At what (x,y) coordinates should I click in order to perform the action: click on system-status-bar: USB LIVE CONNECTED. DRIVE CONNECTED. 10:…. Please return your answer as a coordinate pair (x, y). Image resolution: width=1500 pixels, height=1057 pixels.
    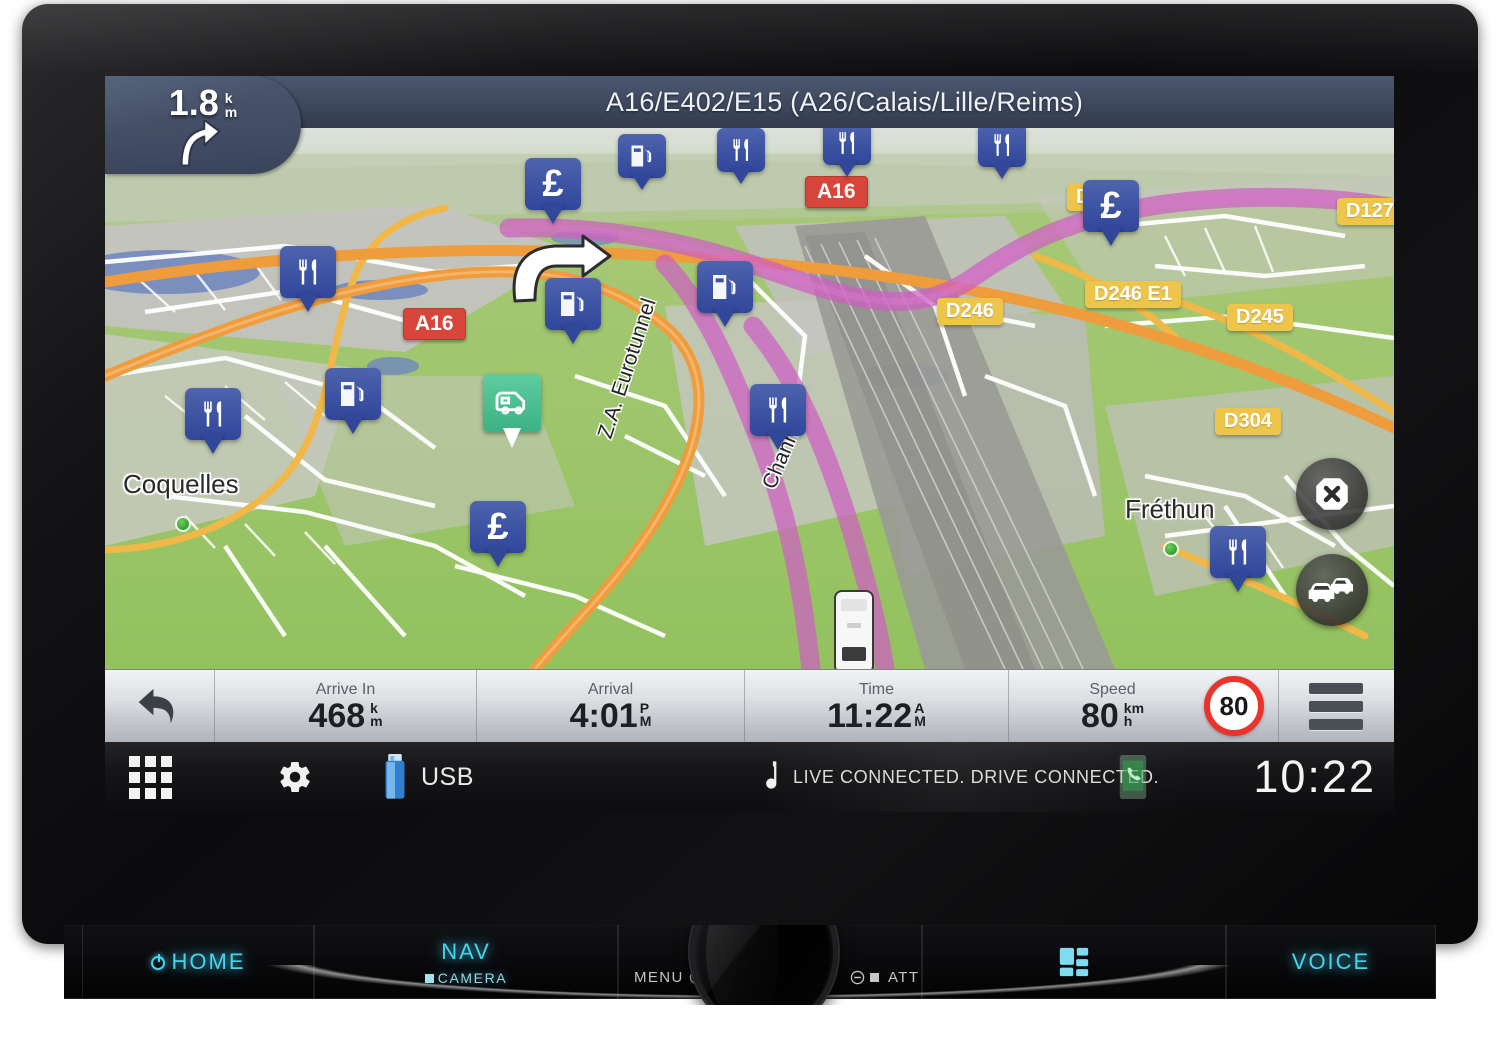
    Looking at the image, I should click on (749, 777).